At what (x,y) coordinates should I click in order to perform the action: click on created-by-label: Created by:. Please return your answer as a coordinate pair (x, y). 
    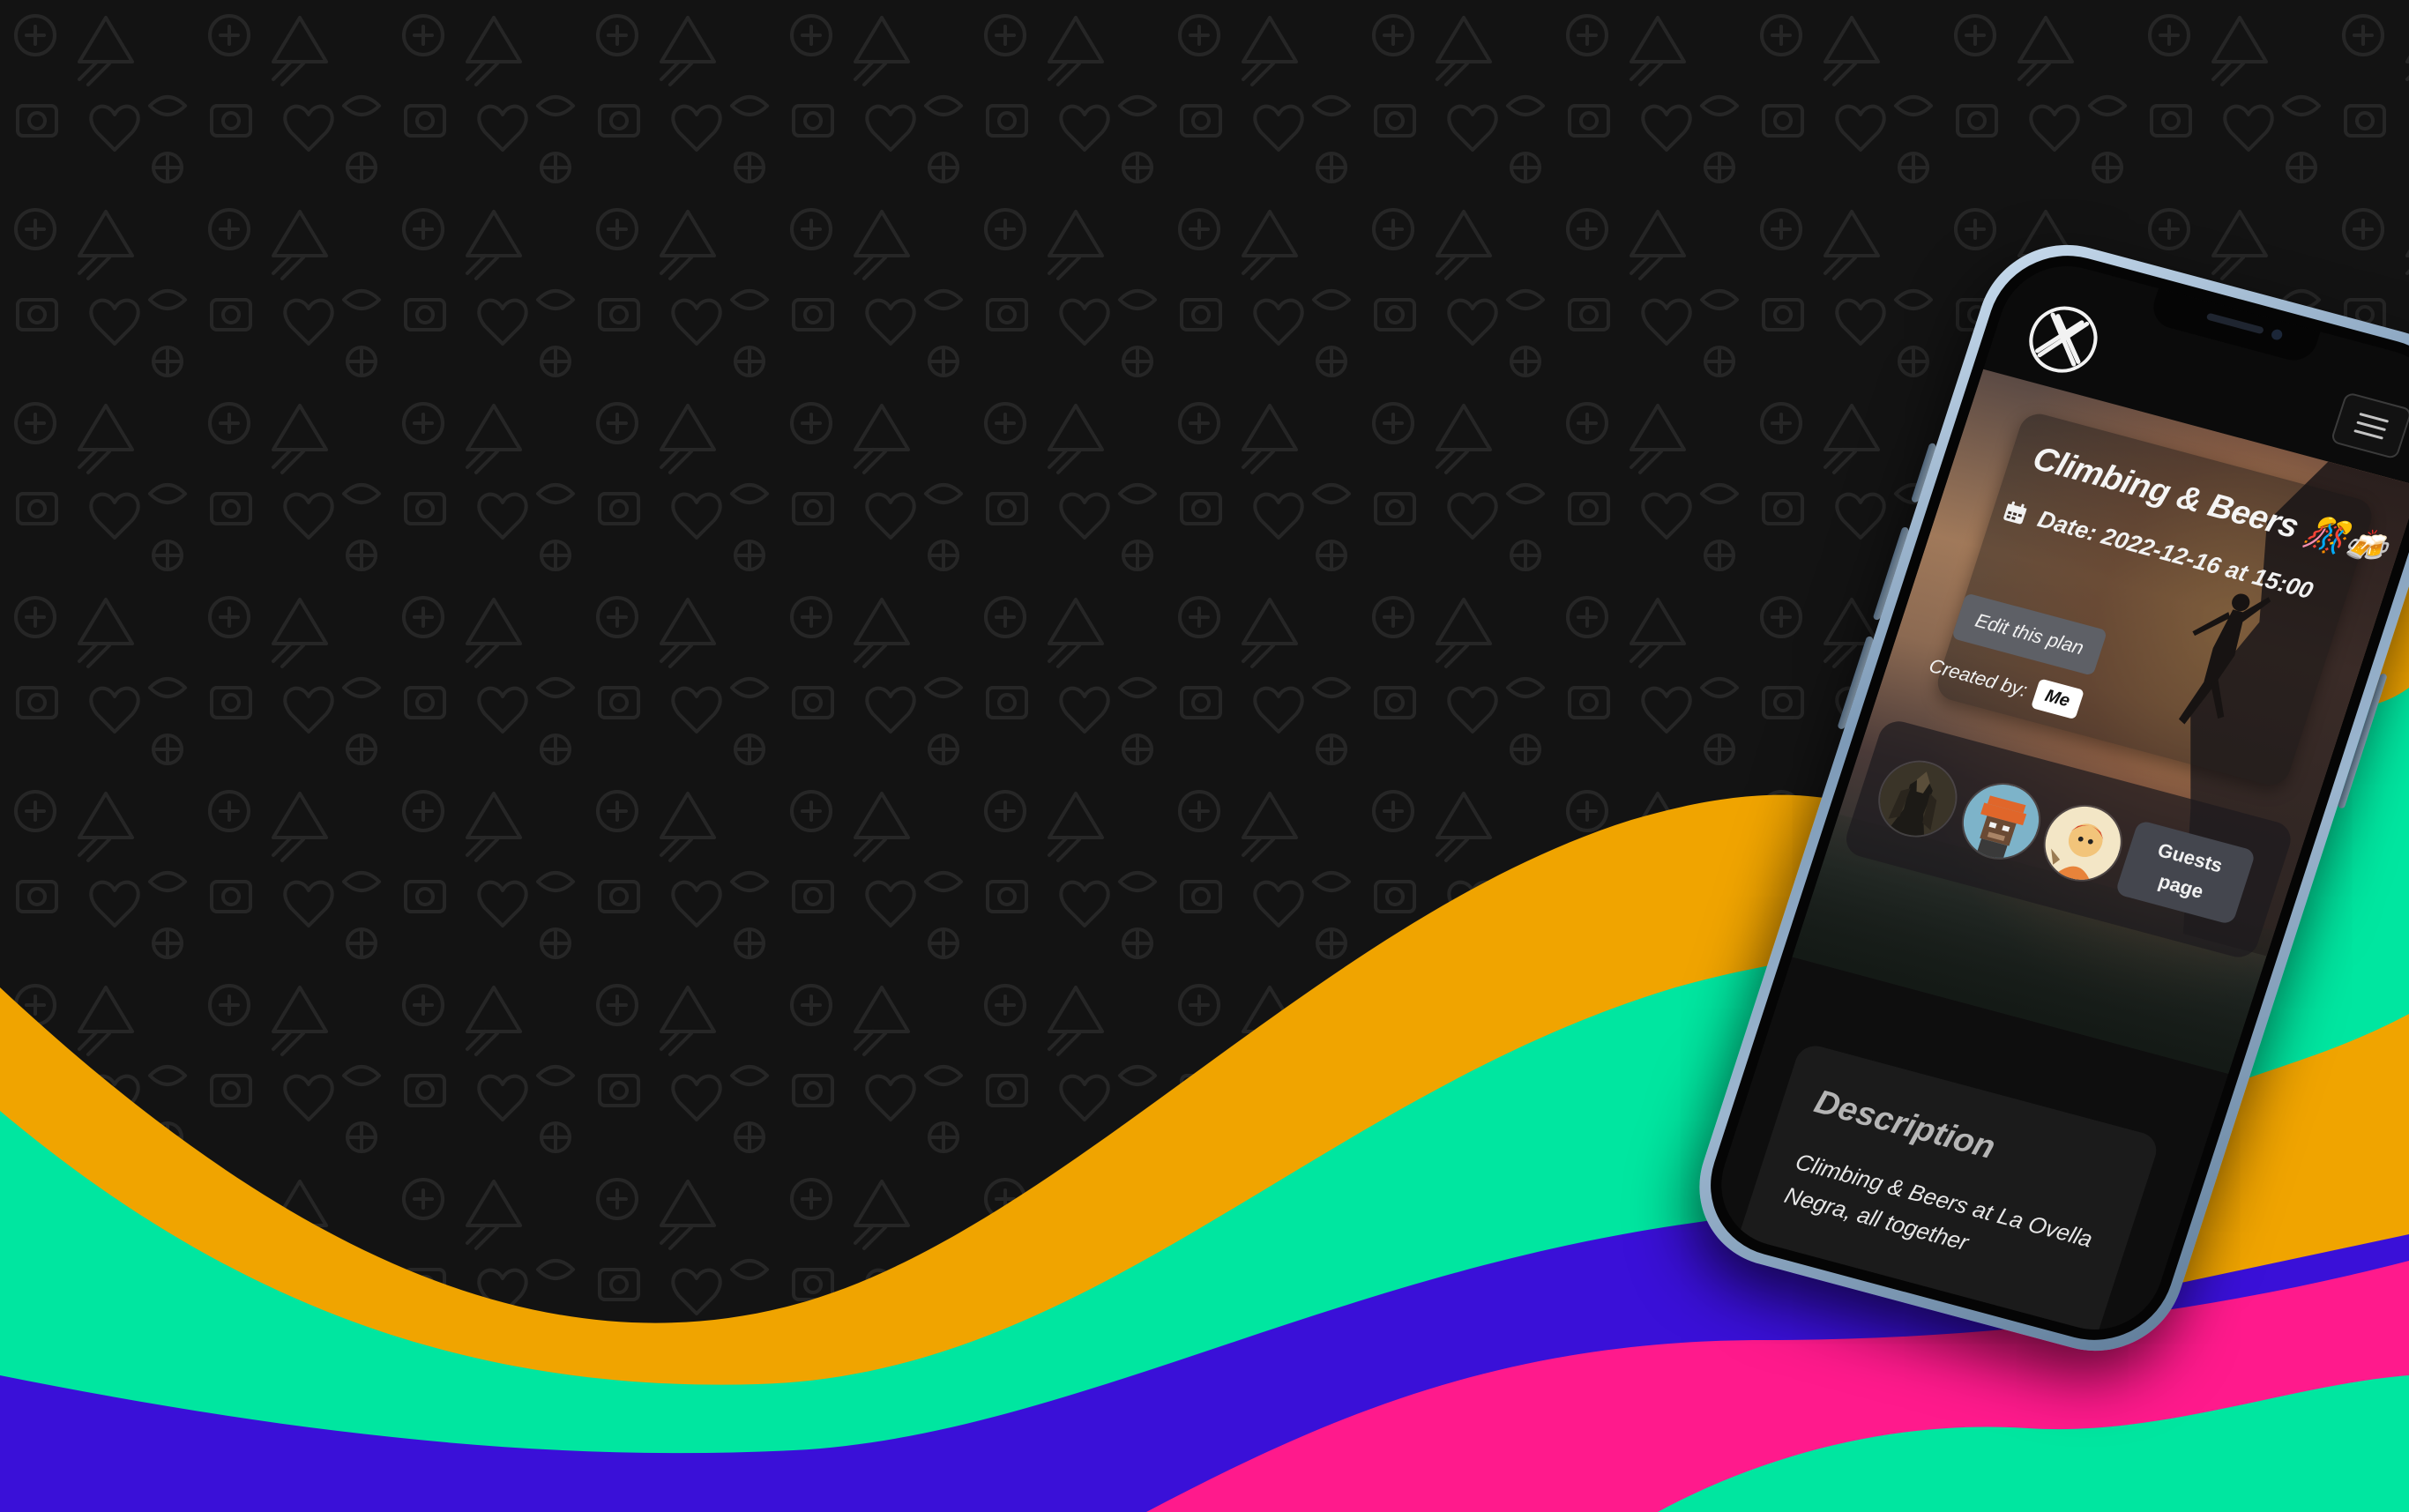
    Looking at the image, I should click on (1978, 677).